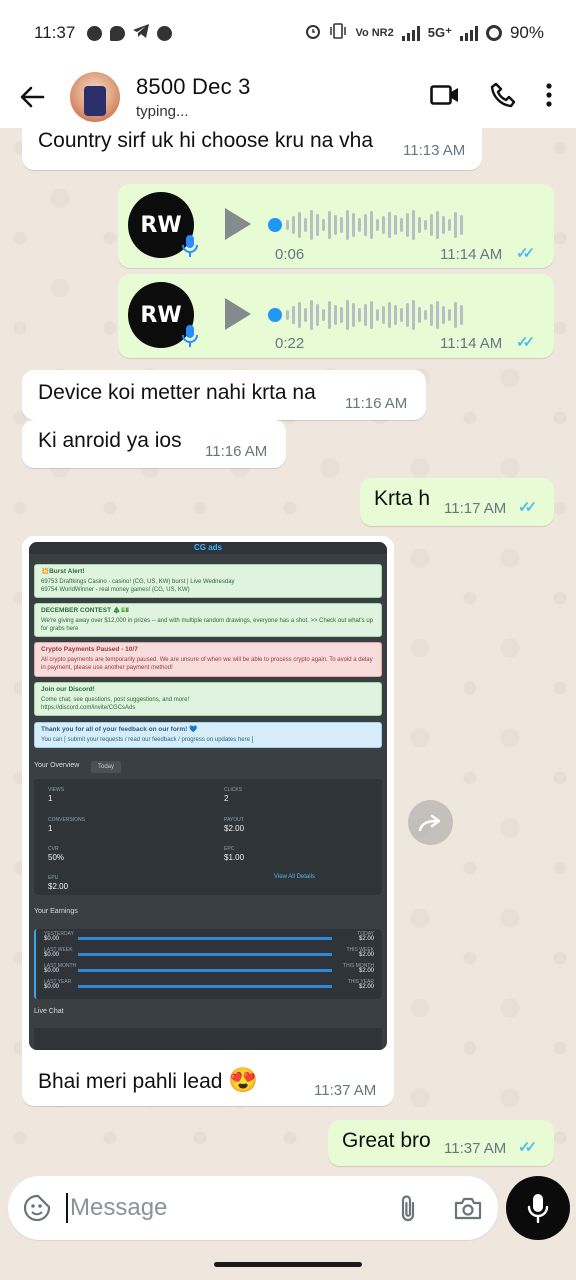 Image resolution: width=576 pixels, height=1280 pixels. I want to click on voice-message-outgoing: RW 0:22 11:14 AM ✓✓, so click(336, 316).